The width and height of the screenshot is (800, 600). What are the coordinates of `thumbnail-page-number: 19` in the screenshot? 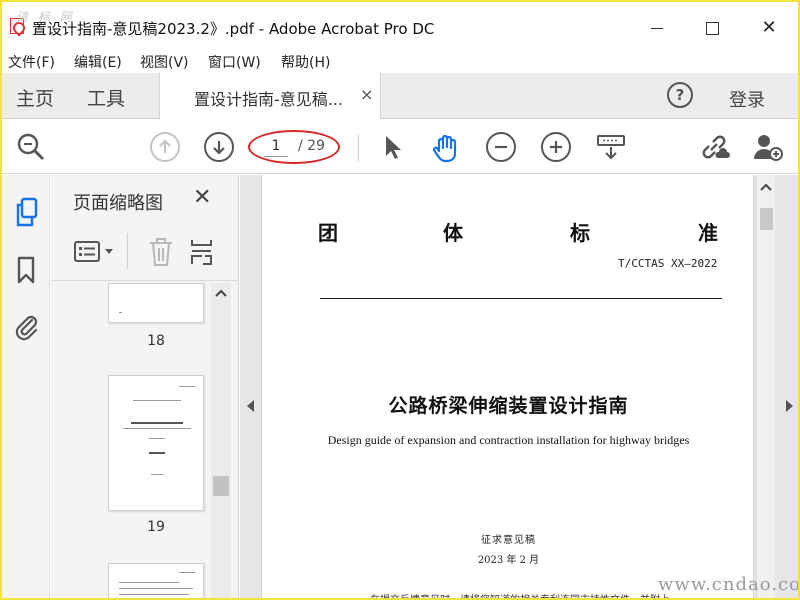 It's located at (156, 527).